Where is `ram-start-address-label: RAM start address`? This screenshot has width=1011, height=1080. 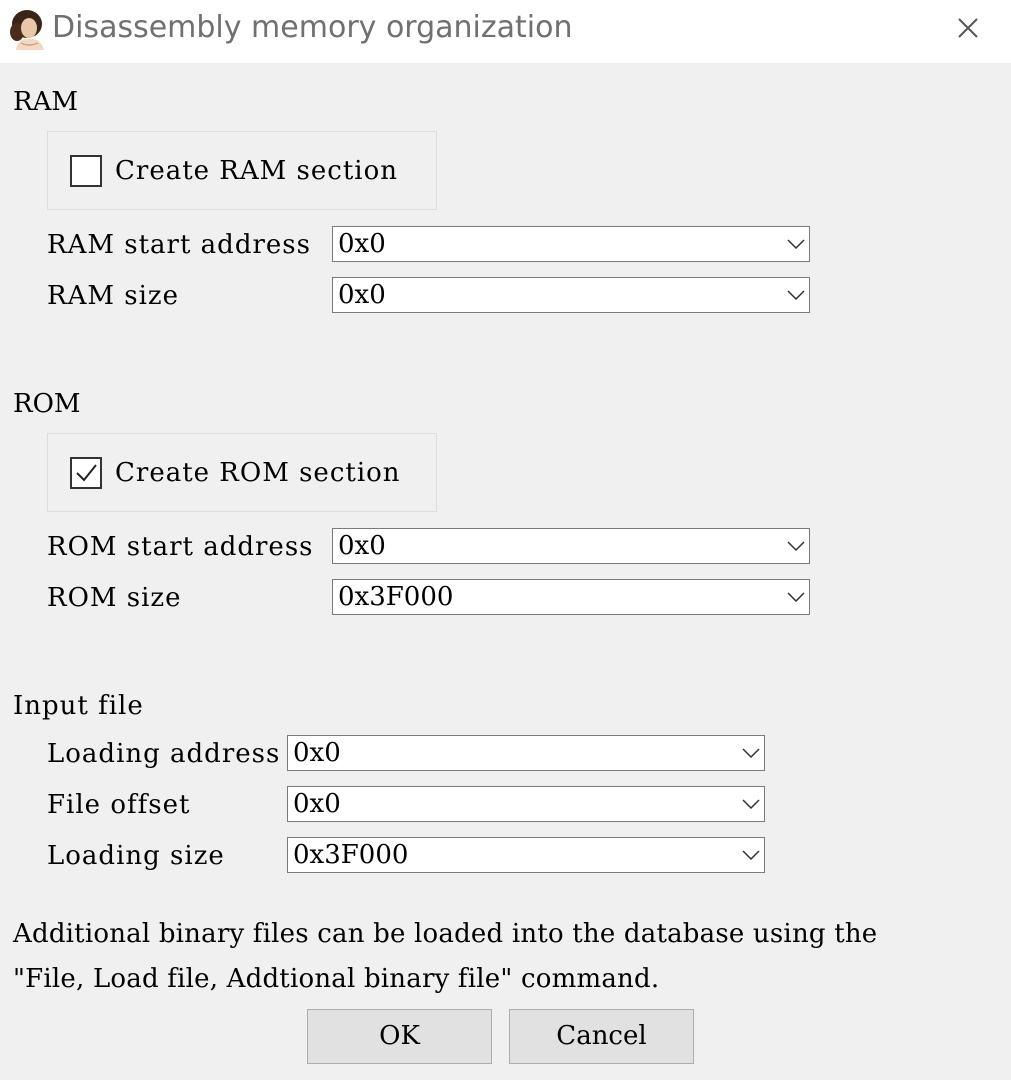
ram-start-address-label: RAM start address is located at coordinates (179, 245).